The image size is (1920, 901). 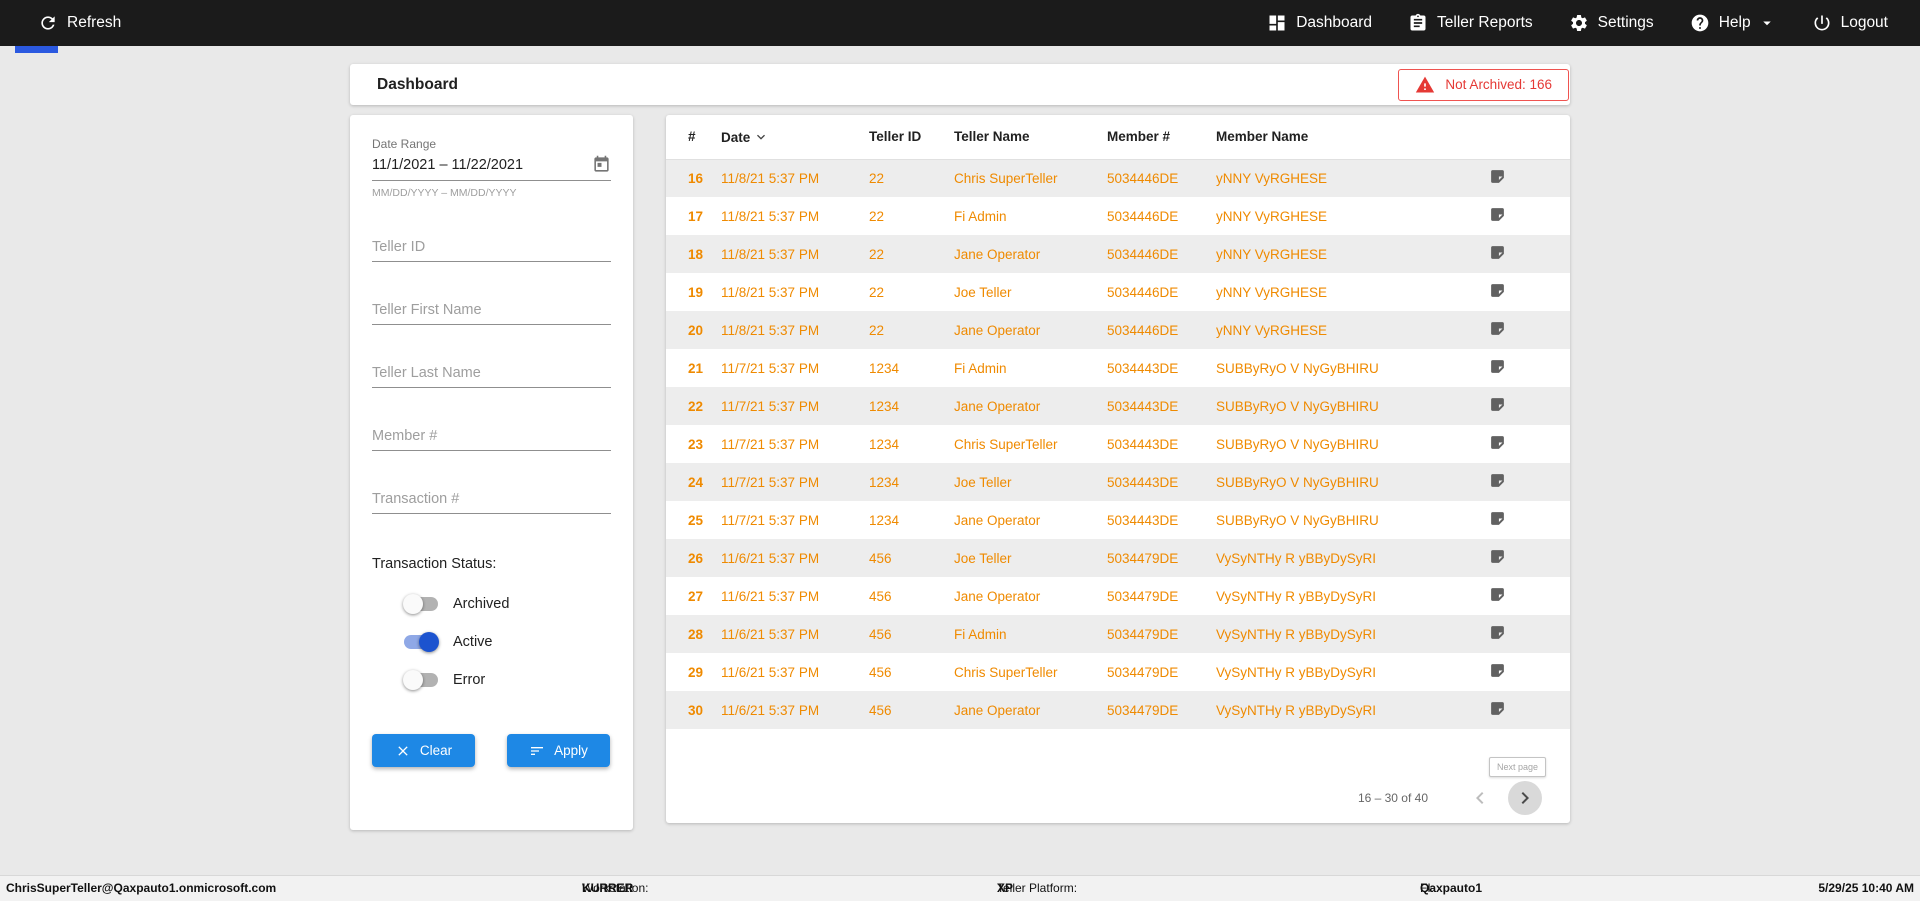 I want to click on sort-desc-icon, so click(x=761, y=137).